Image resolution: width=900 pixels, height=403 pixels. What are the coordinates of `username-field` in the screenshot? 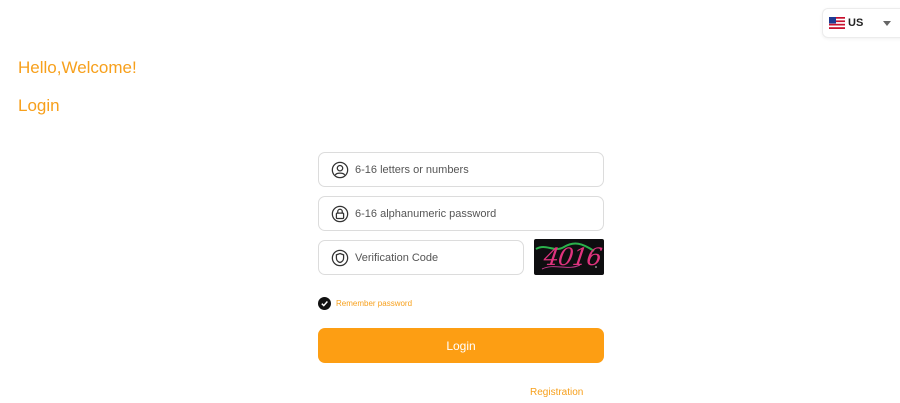 It's located at (461, 169).